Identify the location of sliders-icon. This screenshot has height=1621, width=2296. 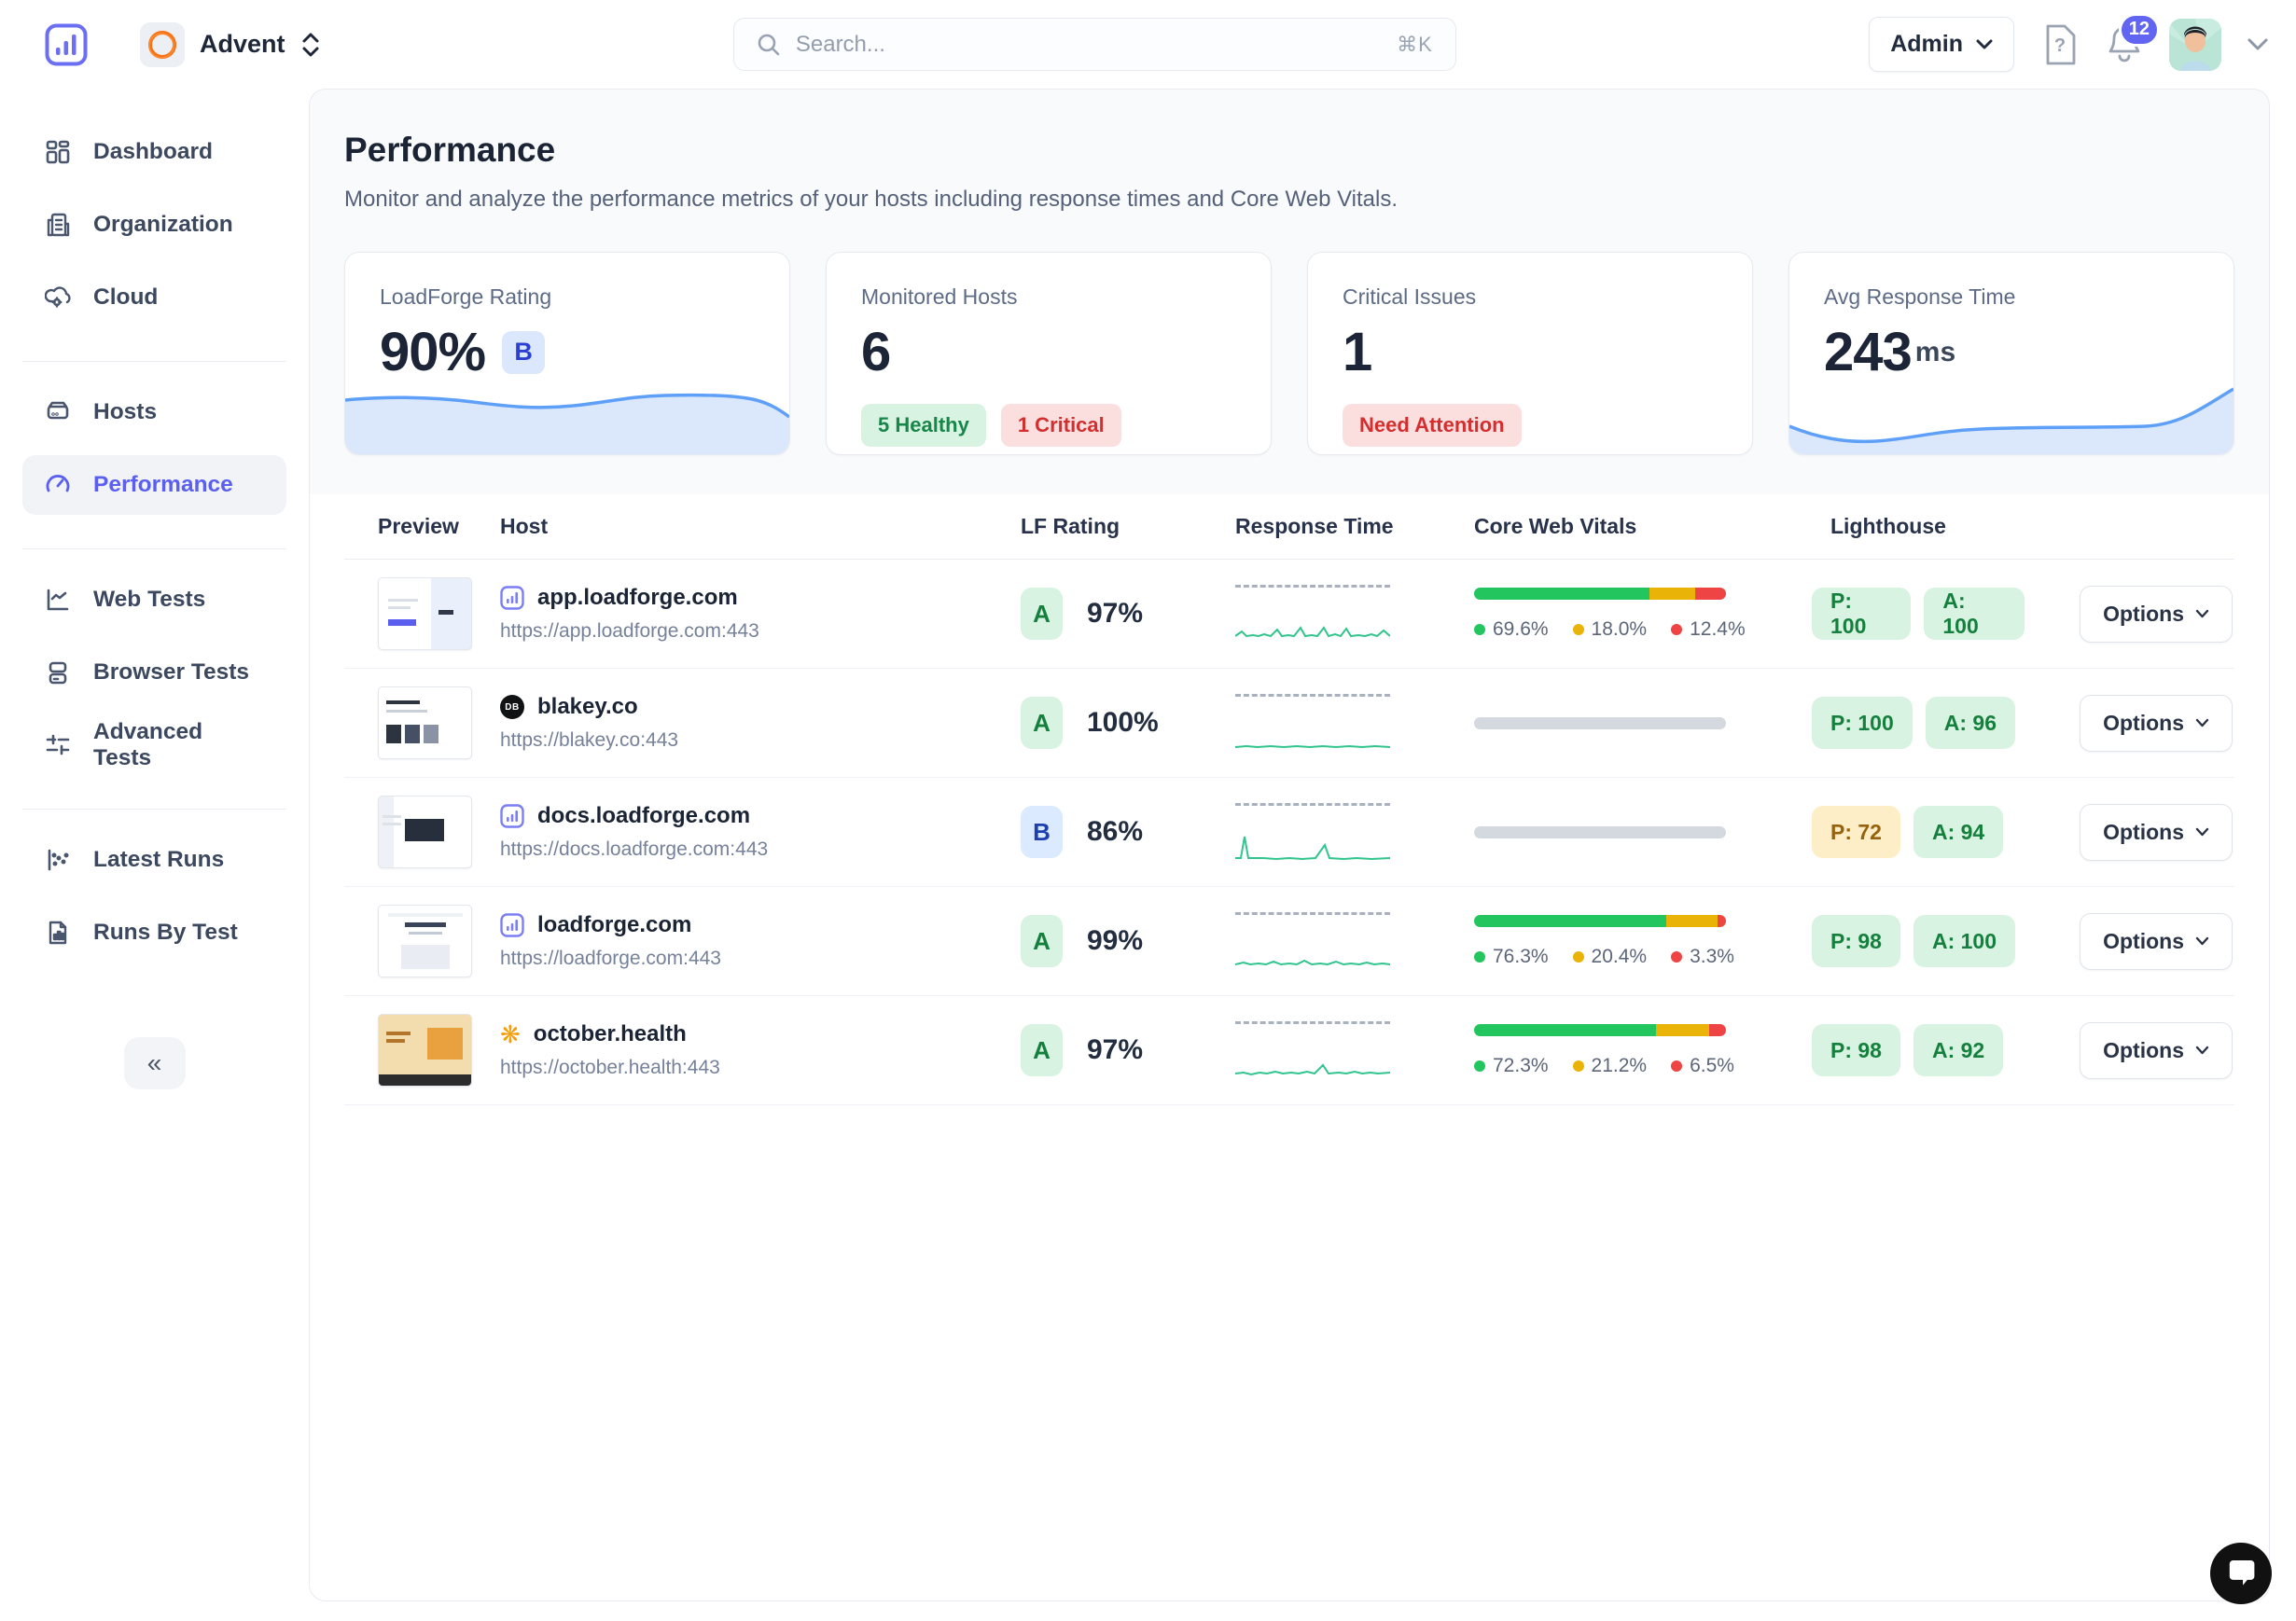
(58, 745).